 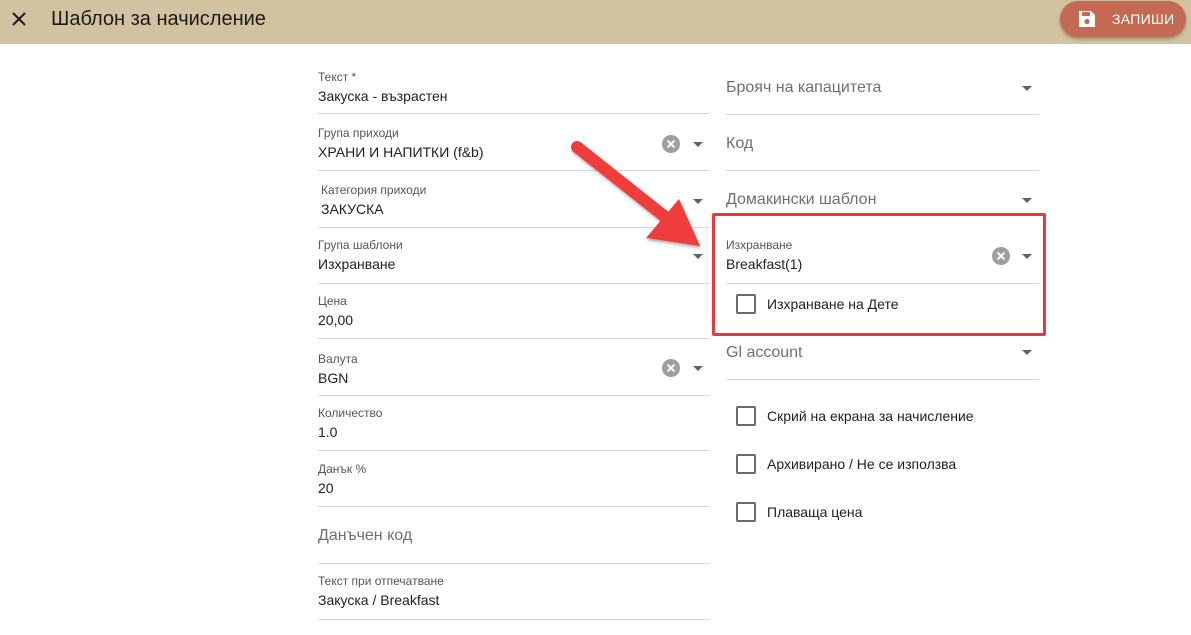 What do you see at coordinates (365, 535) in the screenshot?
I see `tax-code-placeholder: Данъчен код` at bounding box center [365, 535].